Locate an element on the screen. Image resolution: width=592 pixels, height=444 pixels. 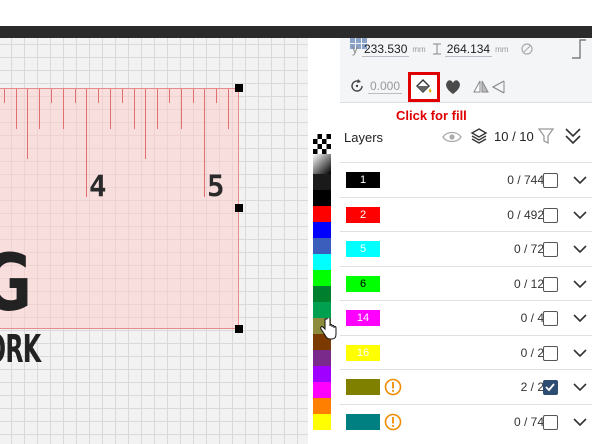
lock-ratio-icon is located at coordinates (527, 49).